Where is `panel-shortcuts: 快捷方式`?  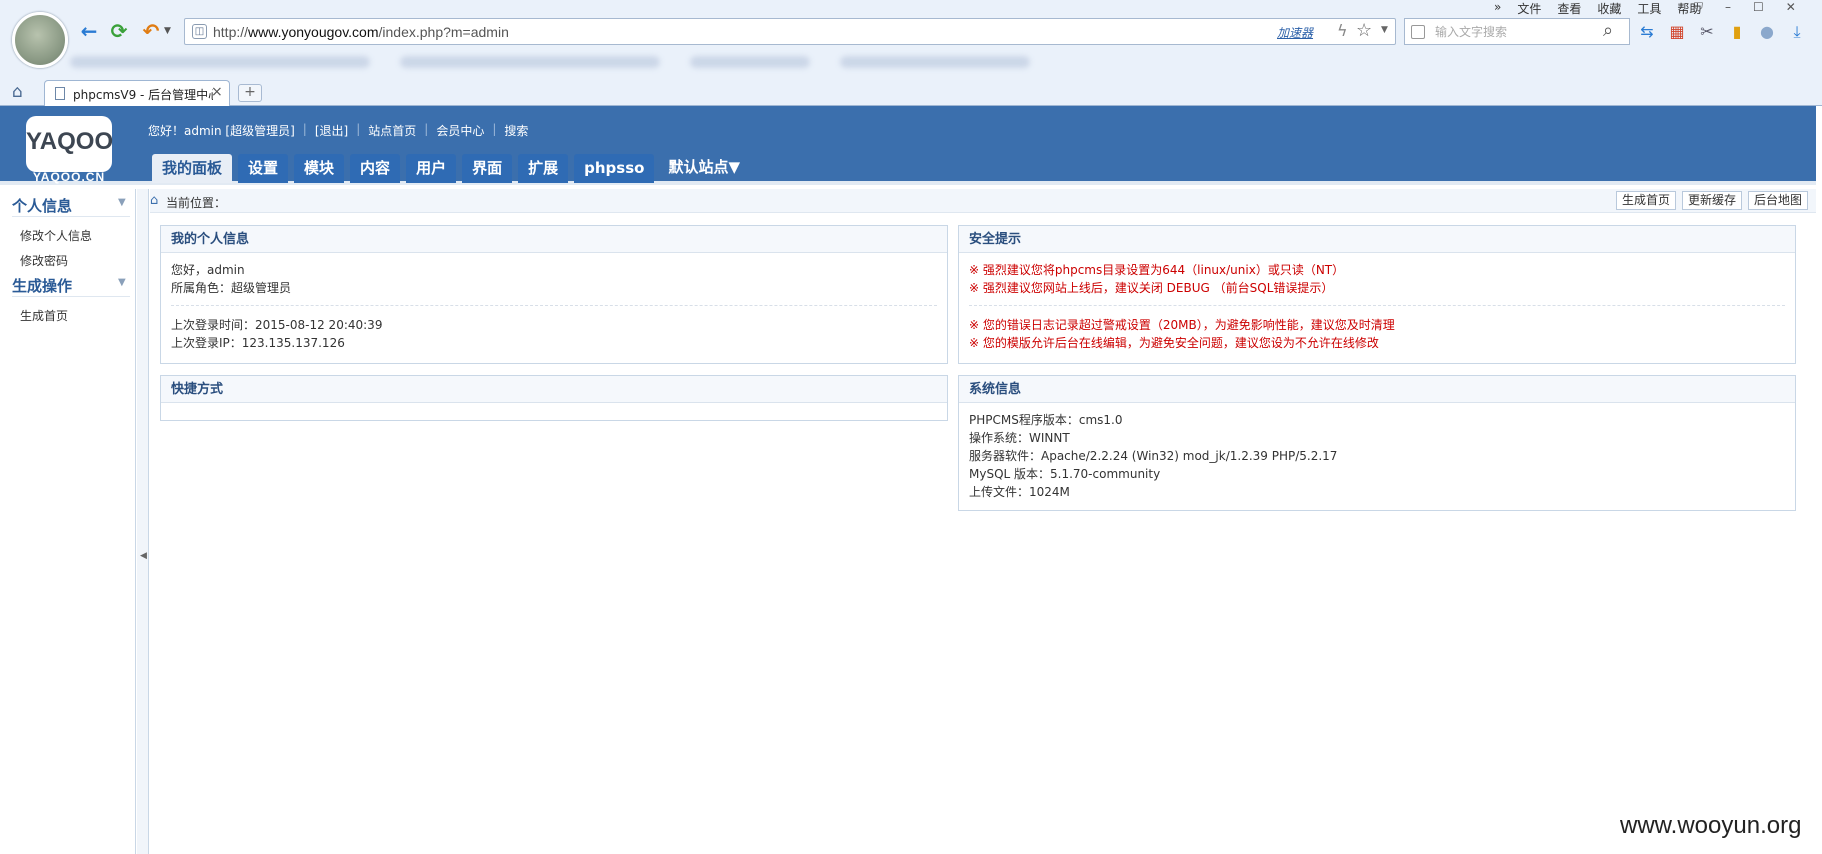
panel-shortcuts: 快捷方式 is located at coordinates (554, 398).